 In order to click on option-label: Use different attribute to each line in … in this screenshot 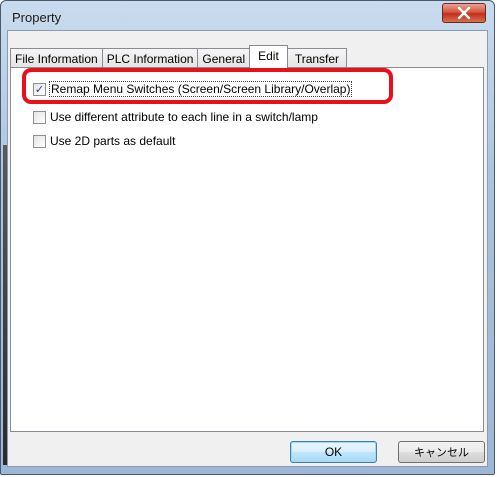, I will do `click(184, 117)`.